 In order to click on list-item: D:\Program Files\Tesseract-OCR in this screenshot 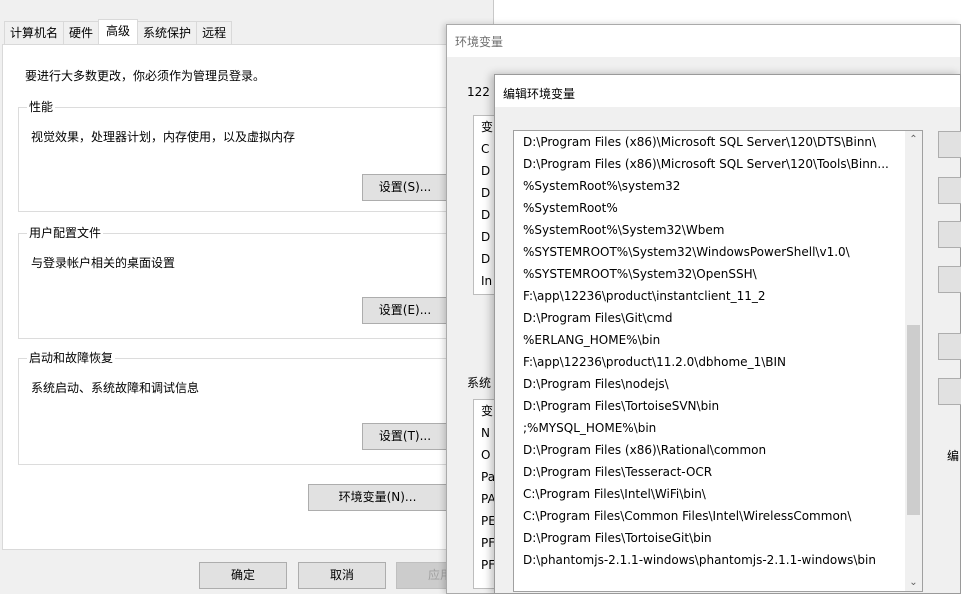, I will do `click(709, 472)`.